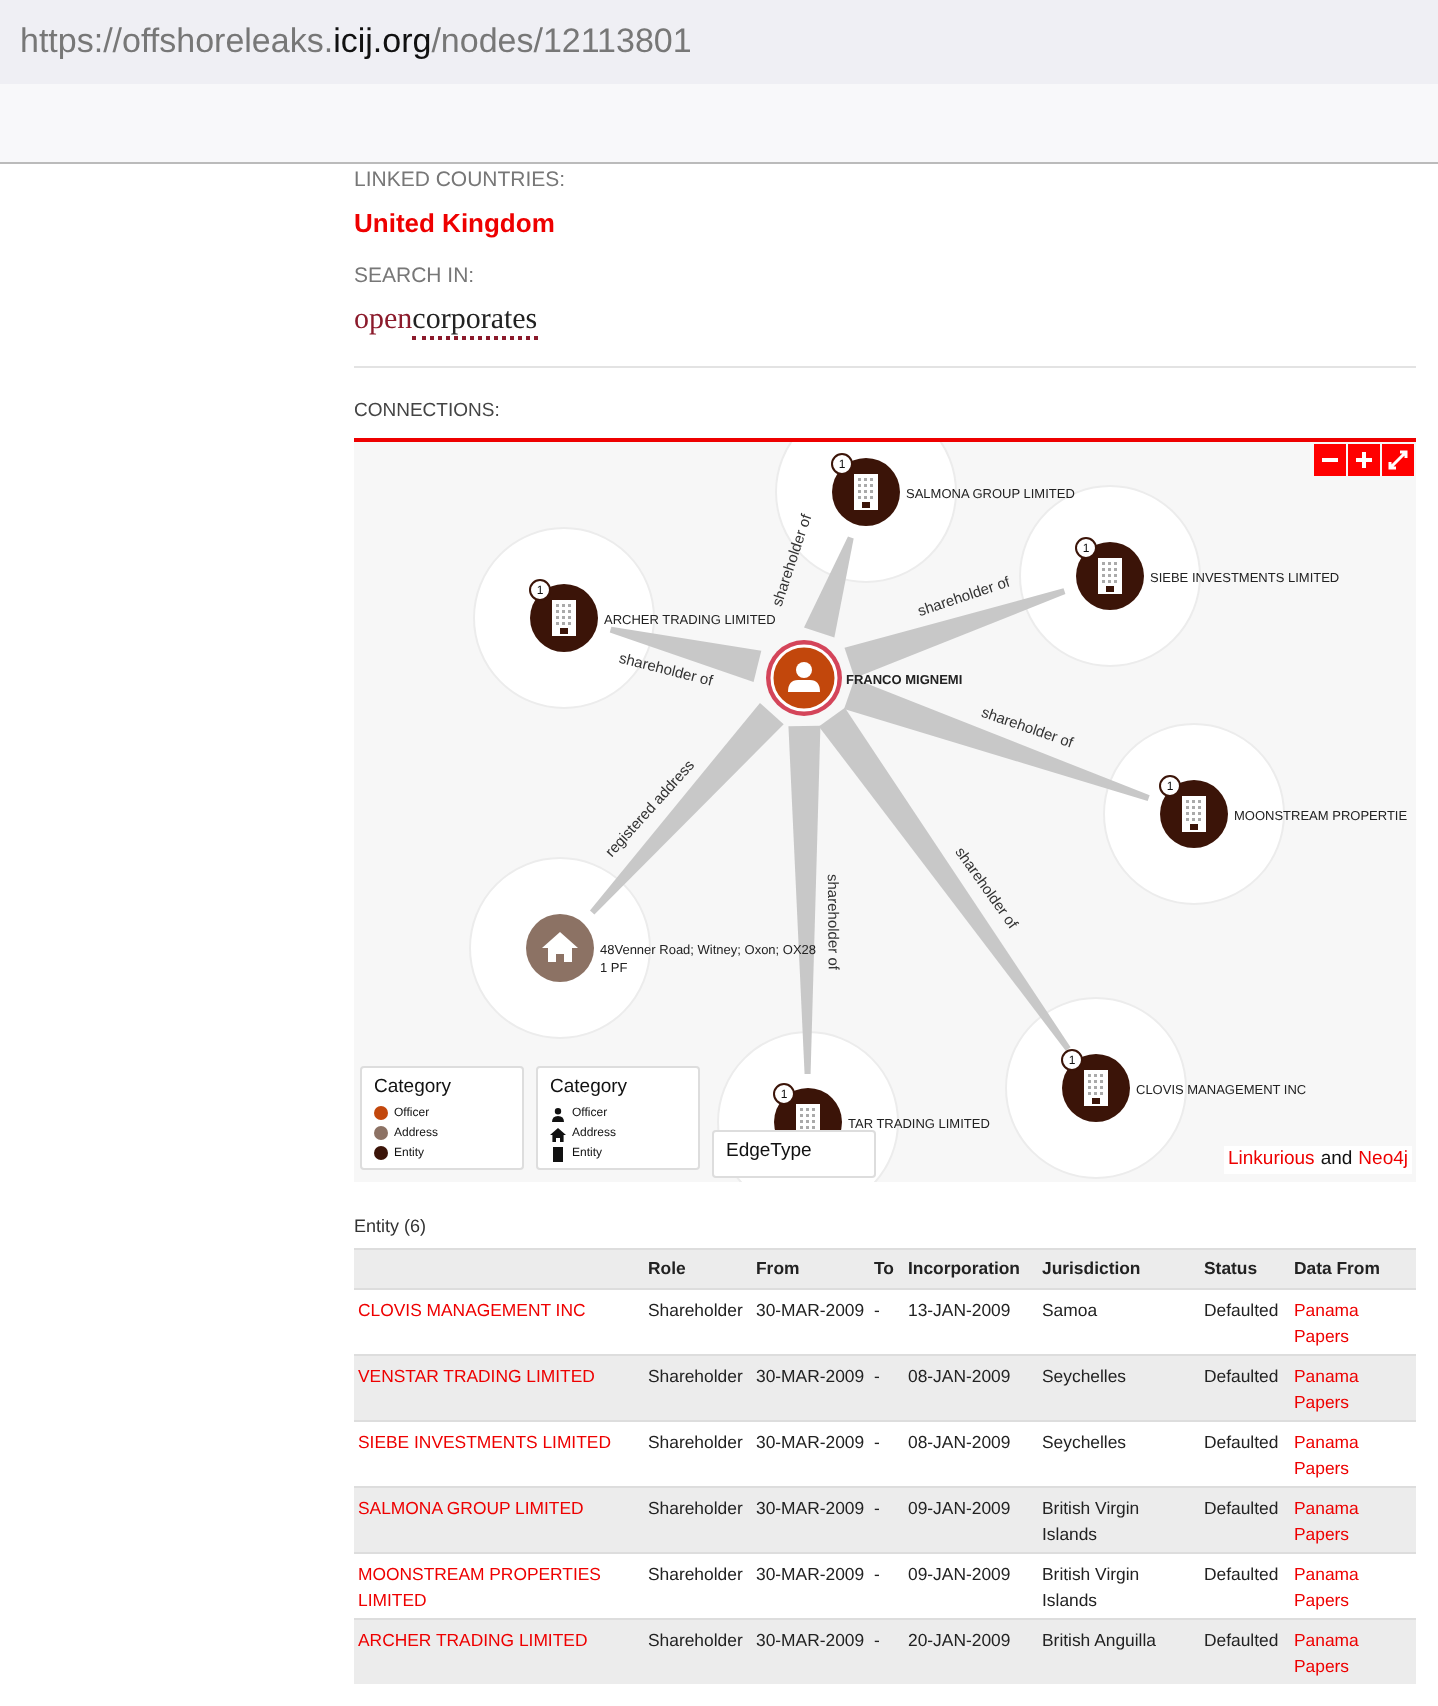 This screenshot has width=1438, height=1706. I want to click on section-label: LINKED COUNTRIES:, so click(461, 181).